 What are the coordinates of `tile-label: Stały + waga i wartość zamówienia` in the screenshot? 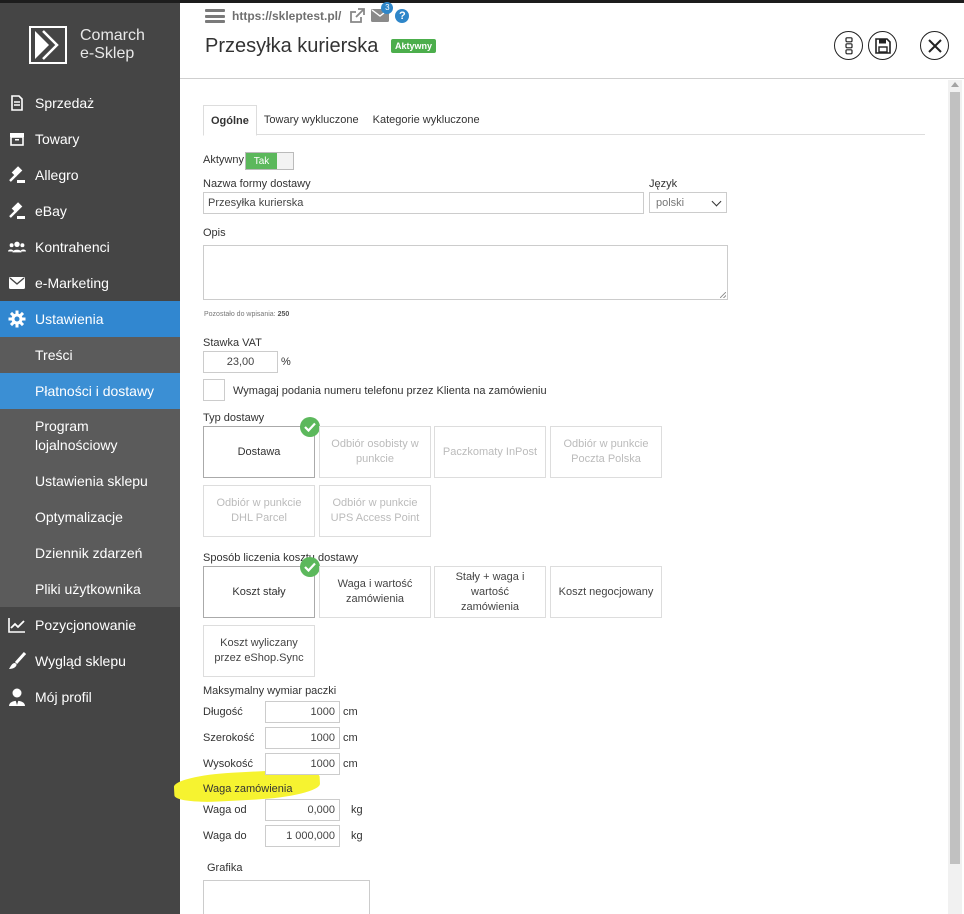 It's located at (490, 591).